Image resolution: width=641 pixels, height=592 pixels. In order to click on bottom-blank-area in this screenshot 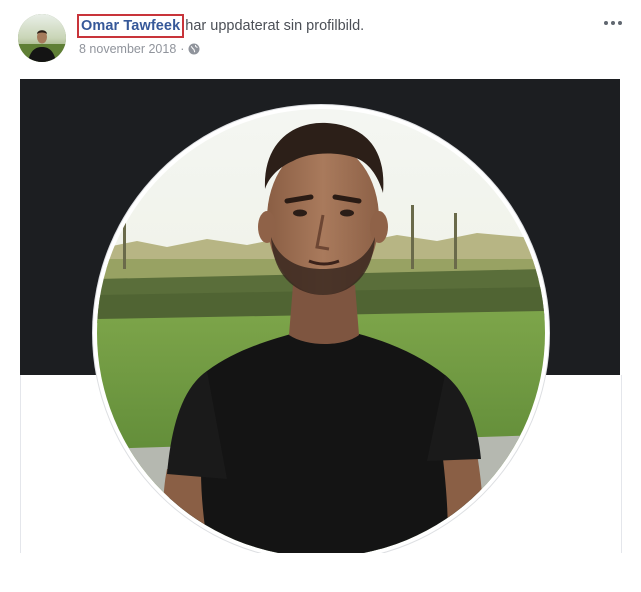, I will do `click(320, 572)`.